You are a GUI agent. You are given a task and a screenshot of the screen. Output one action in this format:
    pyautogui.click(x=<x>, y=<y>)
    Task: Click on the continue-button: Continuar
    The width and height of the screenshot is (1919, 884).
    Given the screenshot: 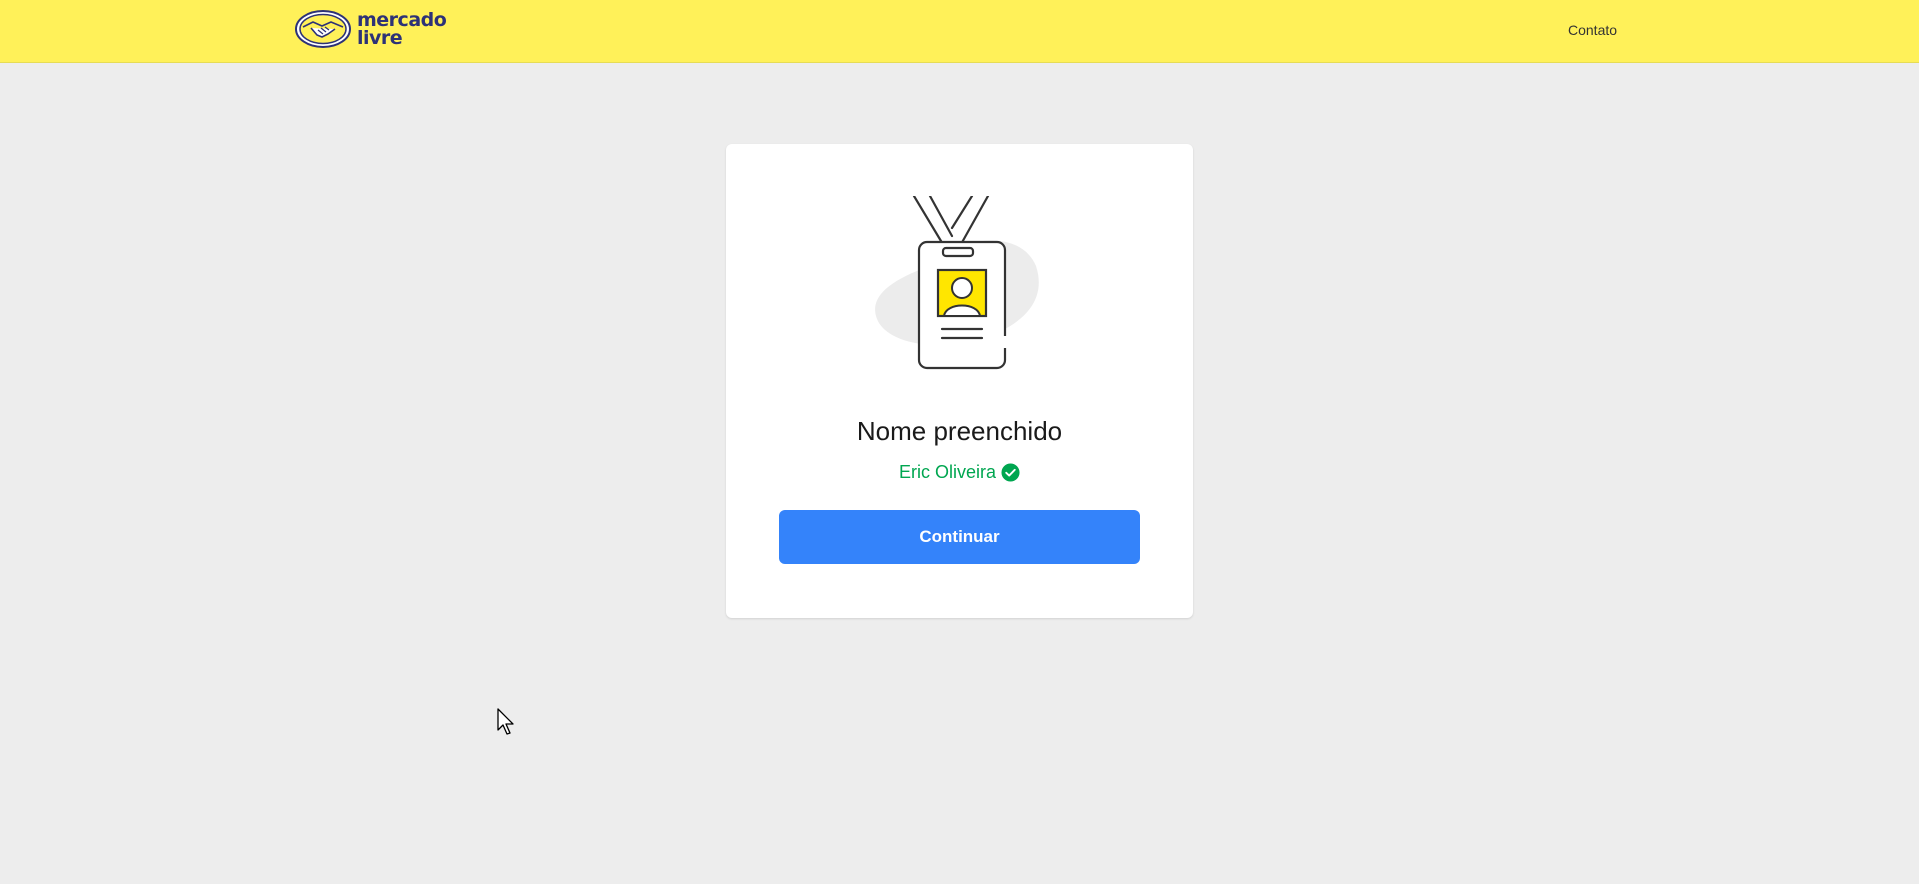 What is the action you would take?
    pyautogui.click(x=959, y=537)
    